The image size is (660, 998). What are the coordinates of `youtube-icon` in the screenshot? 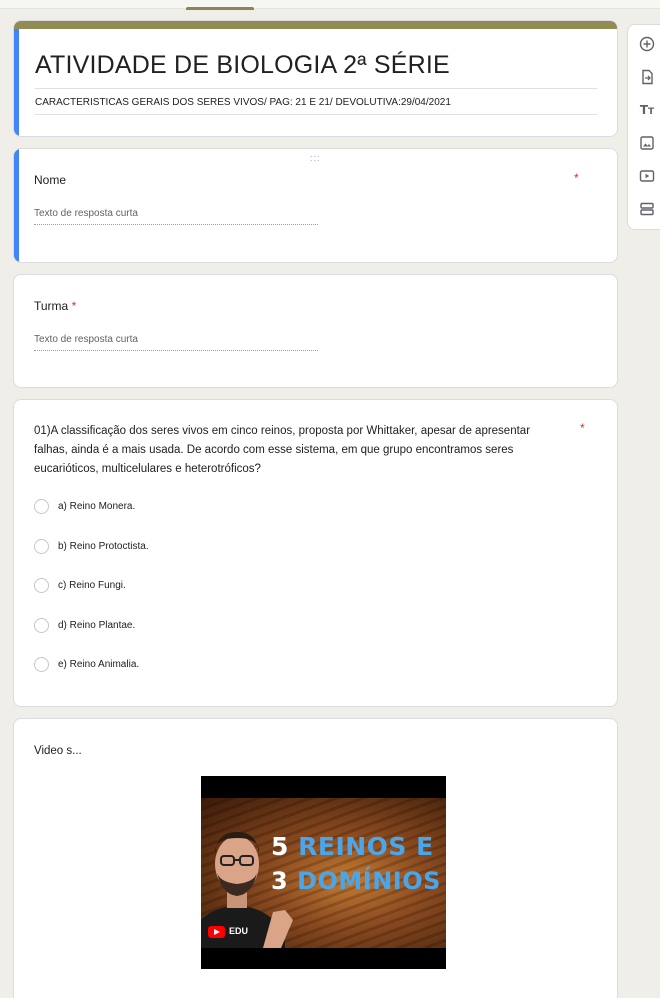 It's located at (216, 932).